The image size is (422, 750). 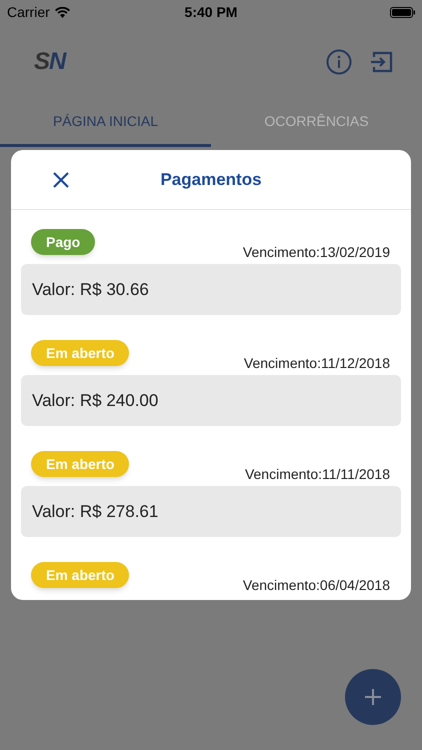 I want to click on due-date: Vencimento:11/11/2018, so click(x=317, y=474).